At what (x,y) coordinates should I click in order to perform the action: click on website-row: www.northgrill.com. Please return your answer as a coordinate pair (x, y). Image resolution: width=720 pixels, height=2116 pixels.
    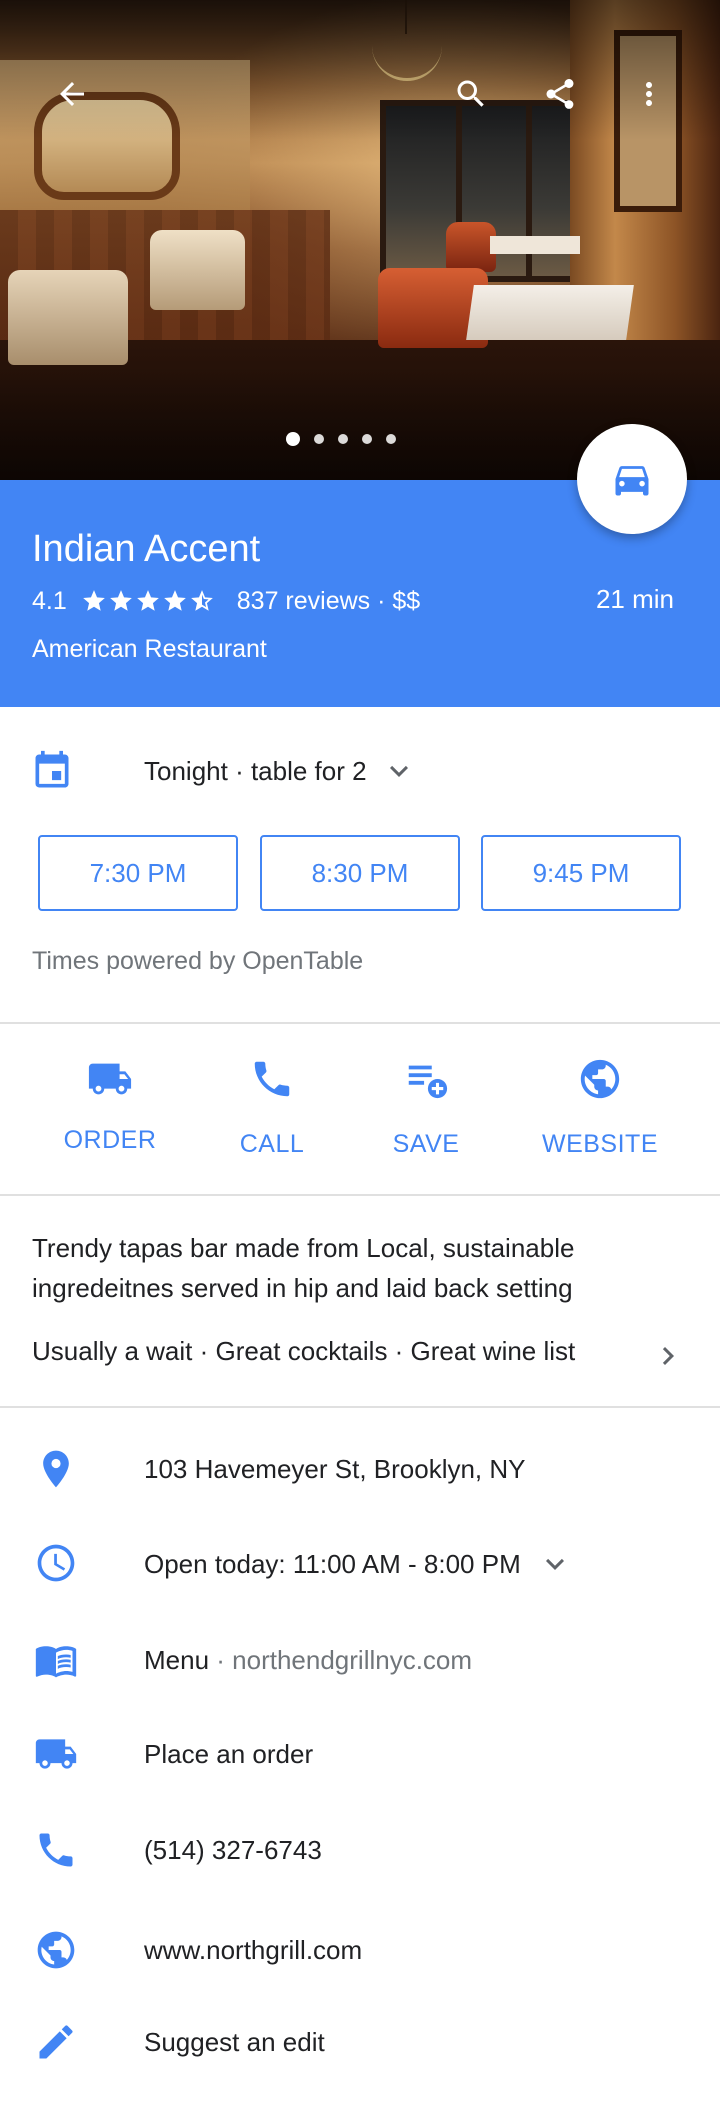
    Looking at the image, I should click on (360, 1950).